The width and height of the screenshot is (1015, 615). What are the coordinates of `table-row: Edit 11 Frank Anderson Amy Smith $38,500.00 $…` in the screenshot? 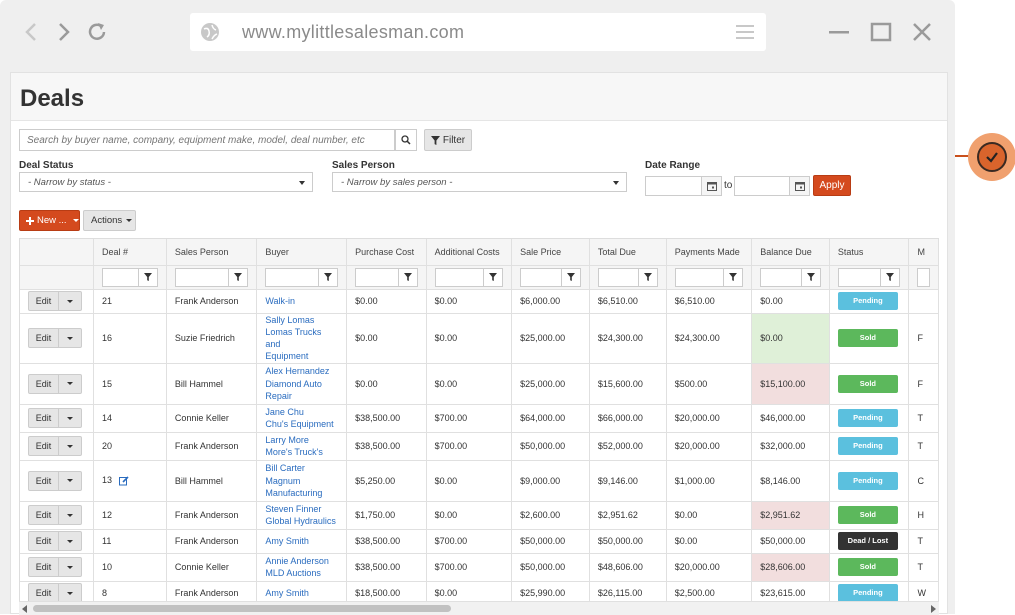 It's located at (479, 541).